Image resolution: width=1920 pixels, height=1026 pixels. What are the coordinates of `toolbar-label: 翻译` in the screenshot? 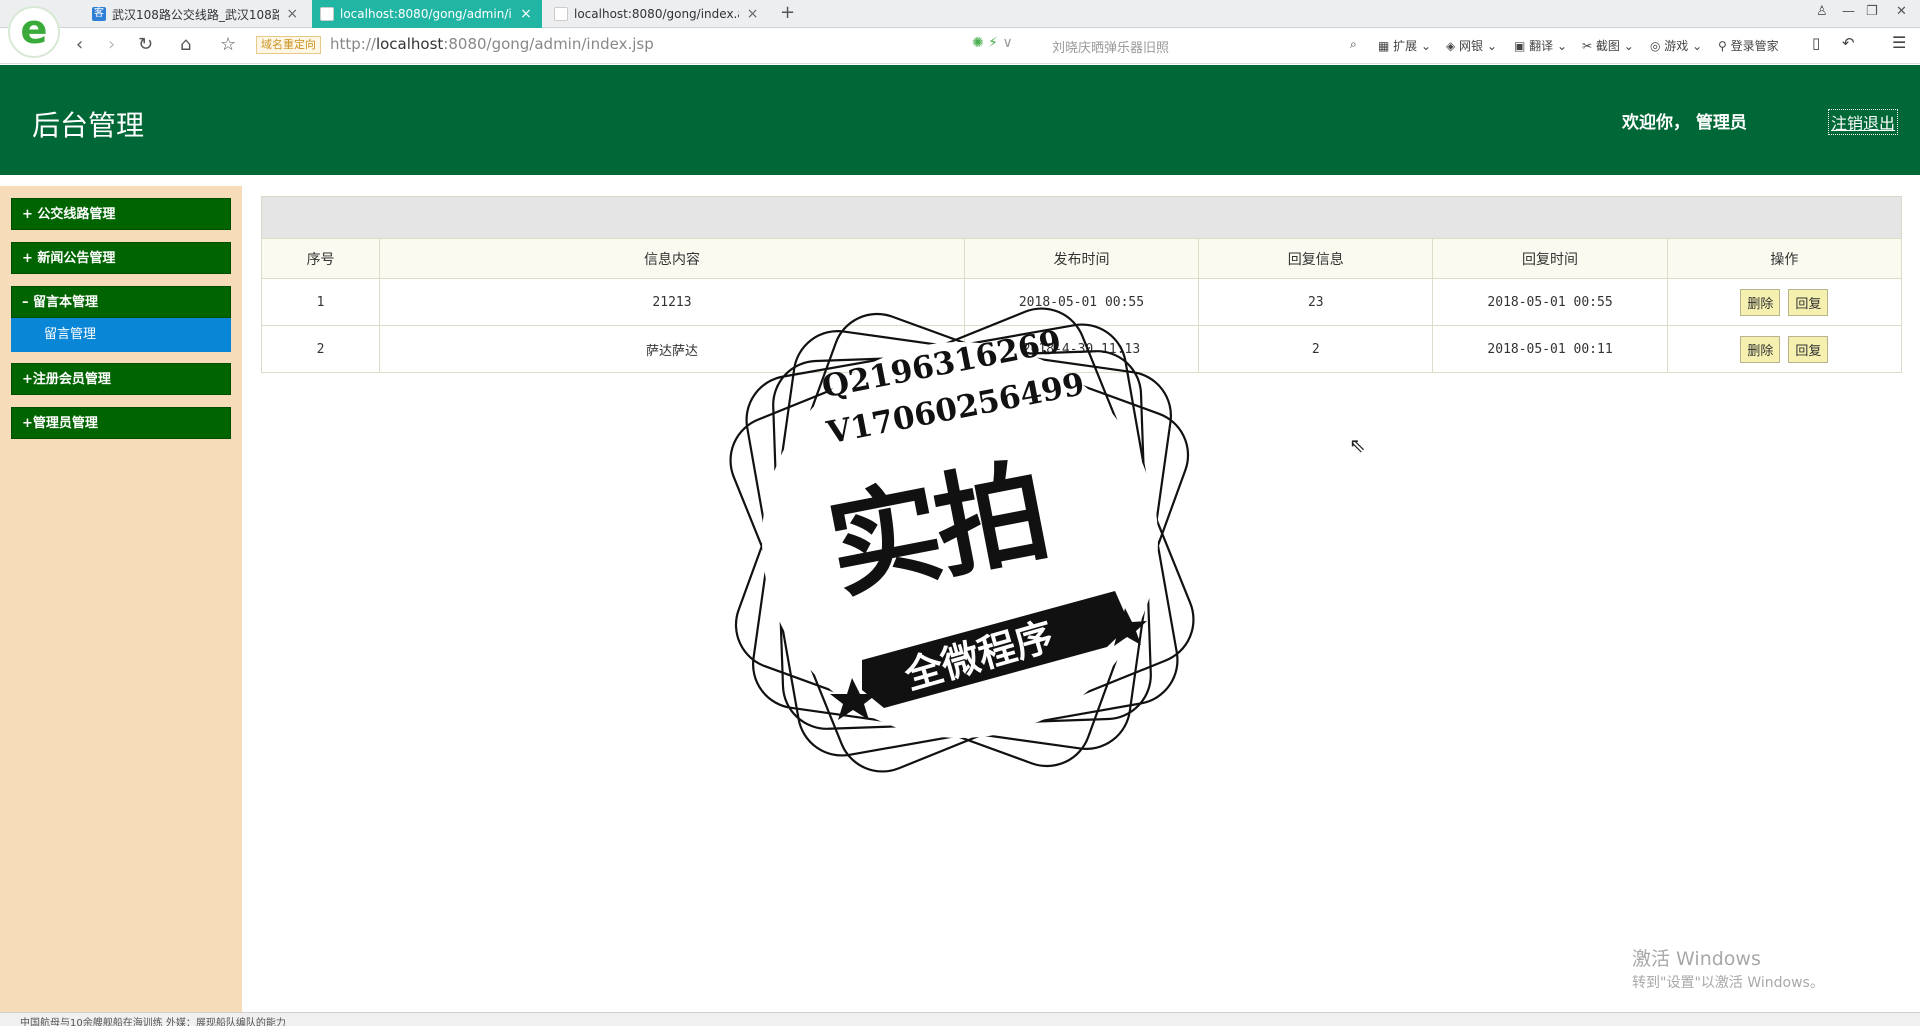 It's located at (1541, 46).